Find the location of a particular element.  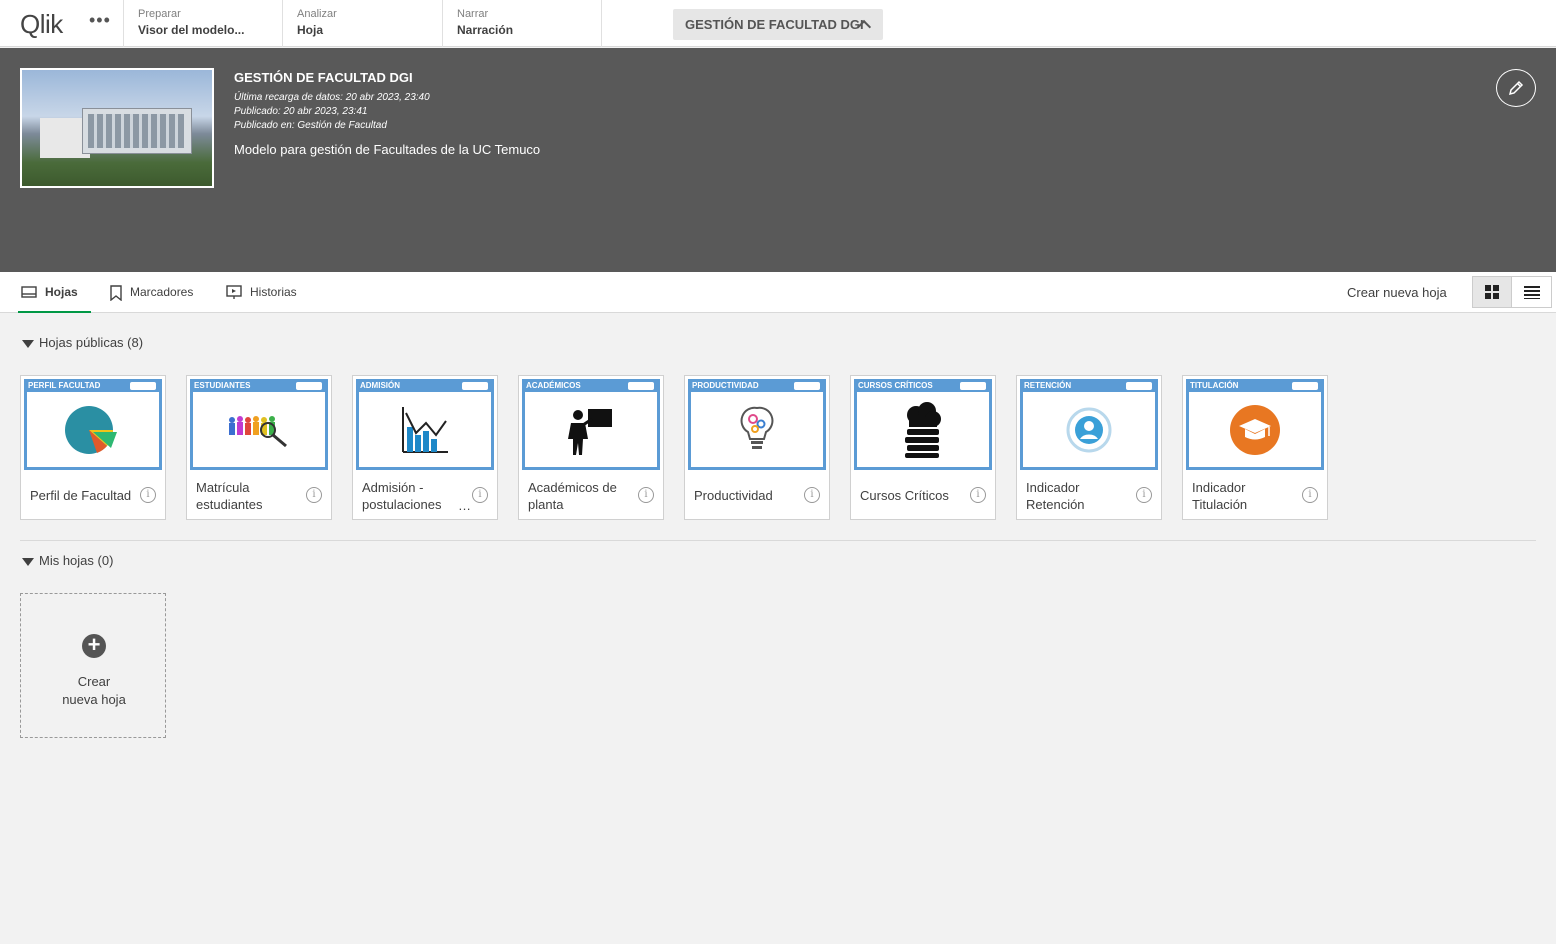

nav-narrate: Narrar Narración is located at coordinates (522, 23).